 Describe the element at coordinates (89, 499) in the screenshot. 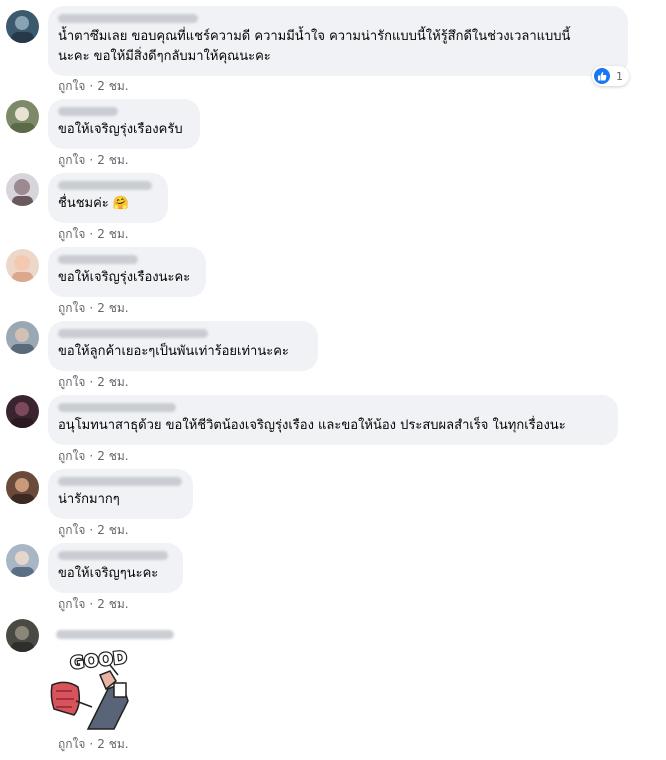

I see `comment-text: น่ารักมากๆ` at that location.